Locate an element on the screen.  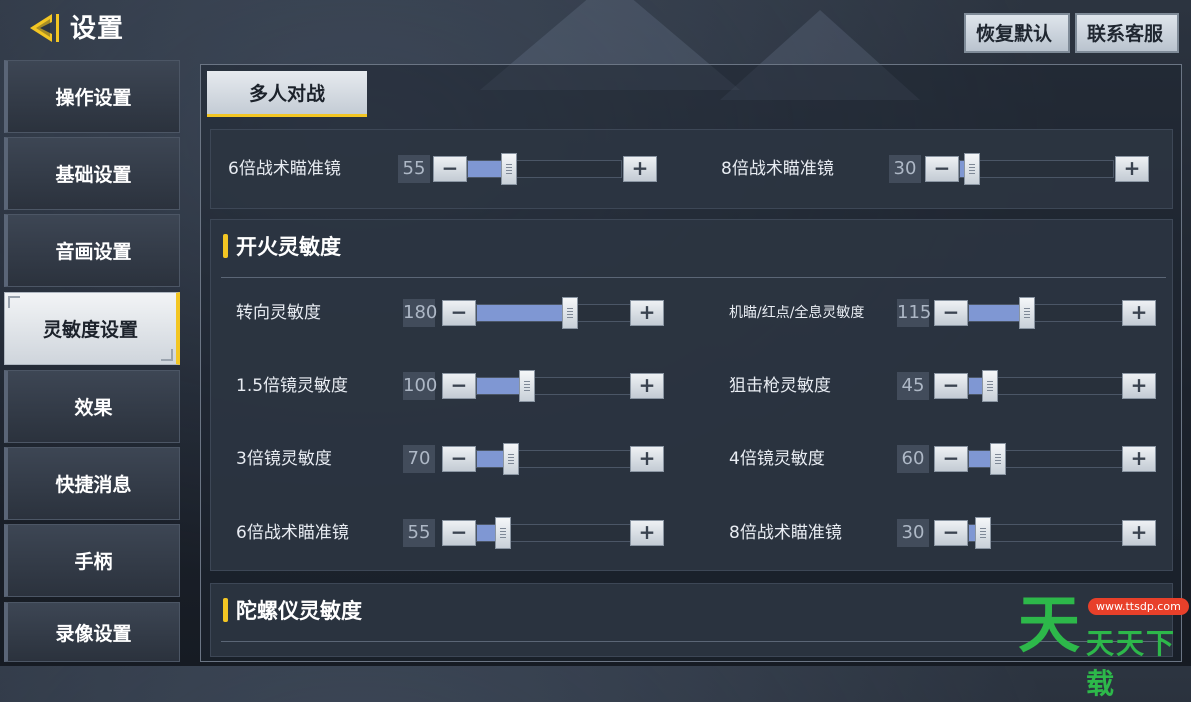
slider-value: 180 is located at coordinates (420, 313).